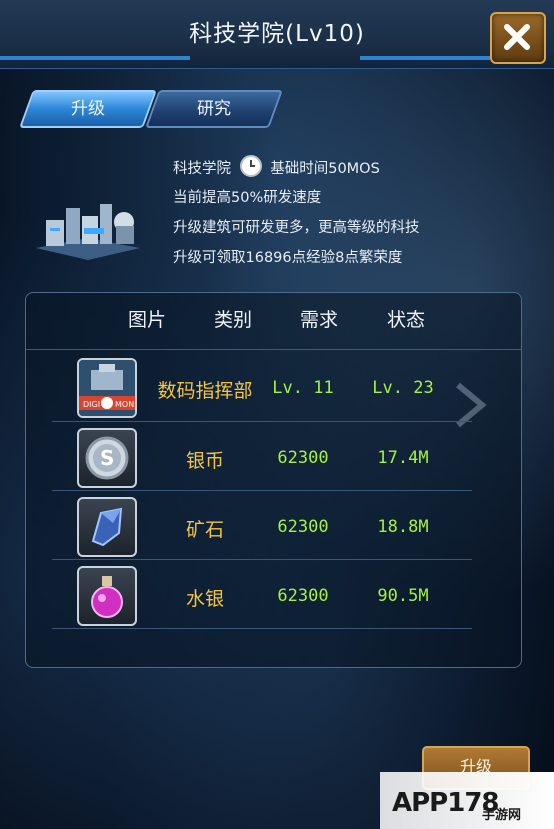 The image size is (554, 829). Describe the element at coordinates (205, 391) in the screenshot. I see `row-1-name: 数码指挥部` at that location.